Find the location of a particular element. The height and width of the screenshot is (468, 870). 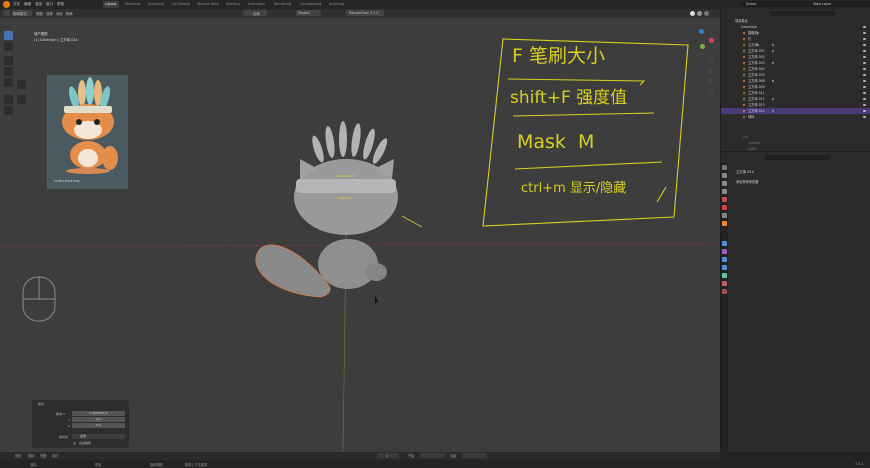

tab-uv-editing: UV Editing is located at coordinates (181, 4).